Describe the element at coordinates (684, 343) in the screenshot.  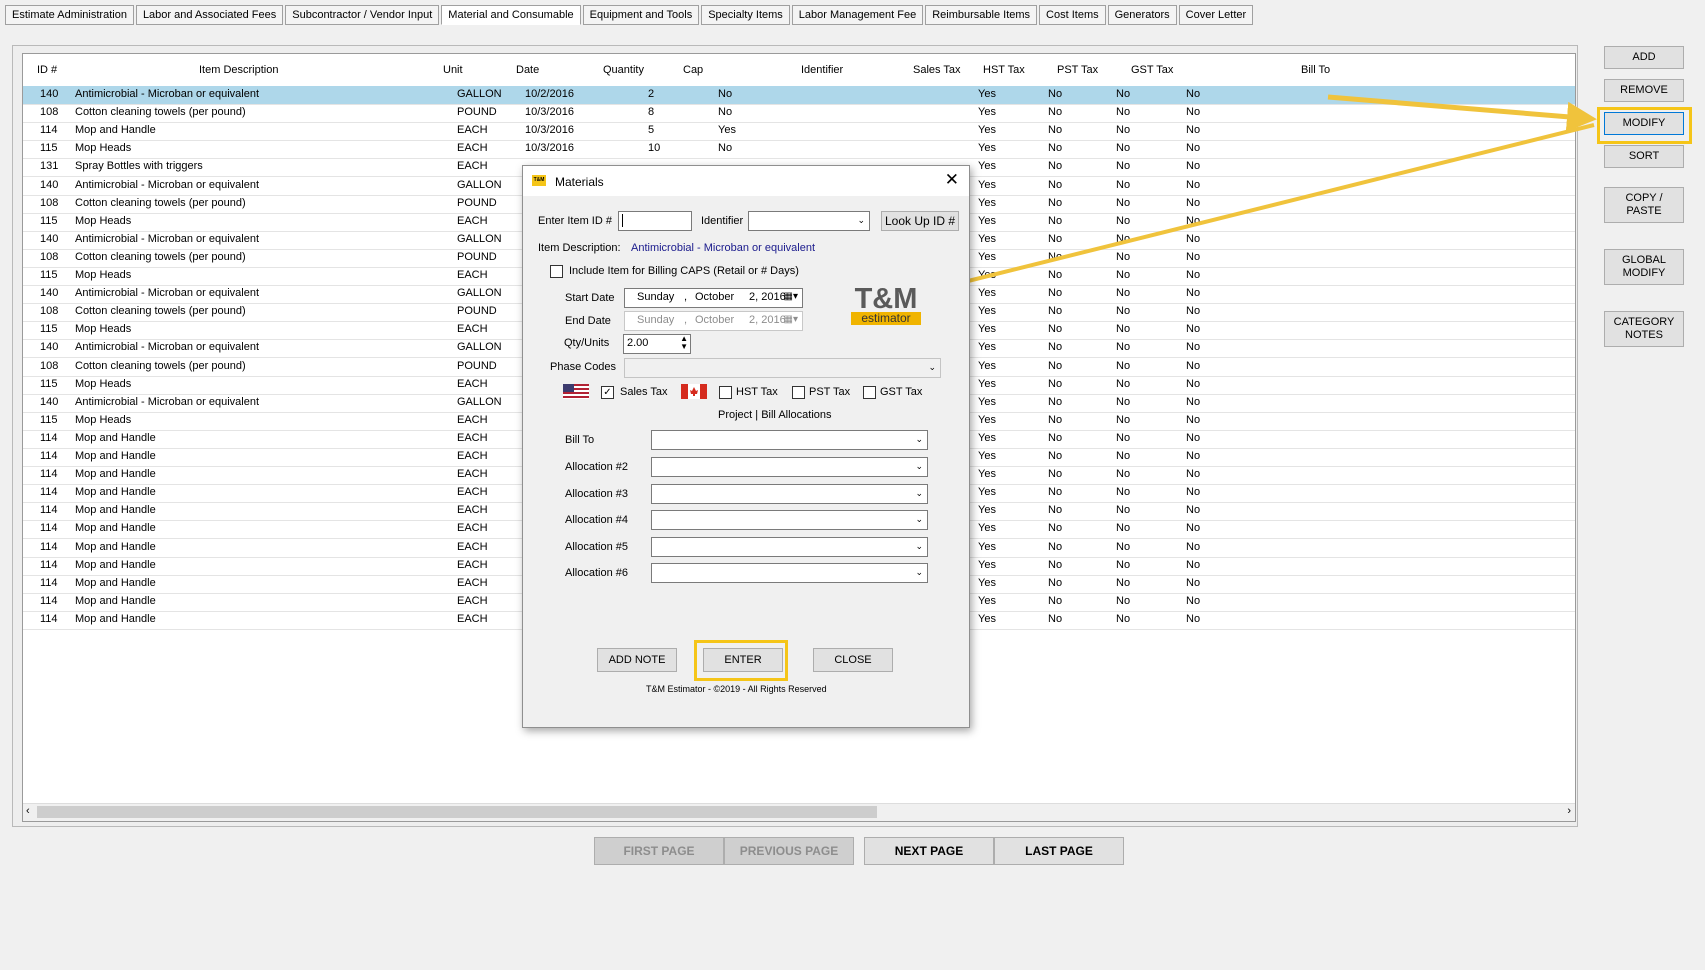
I see `spinner-icon: ▲ ▼` at that location.